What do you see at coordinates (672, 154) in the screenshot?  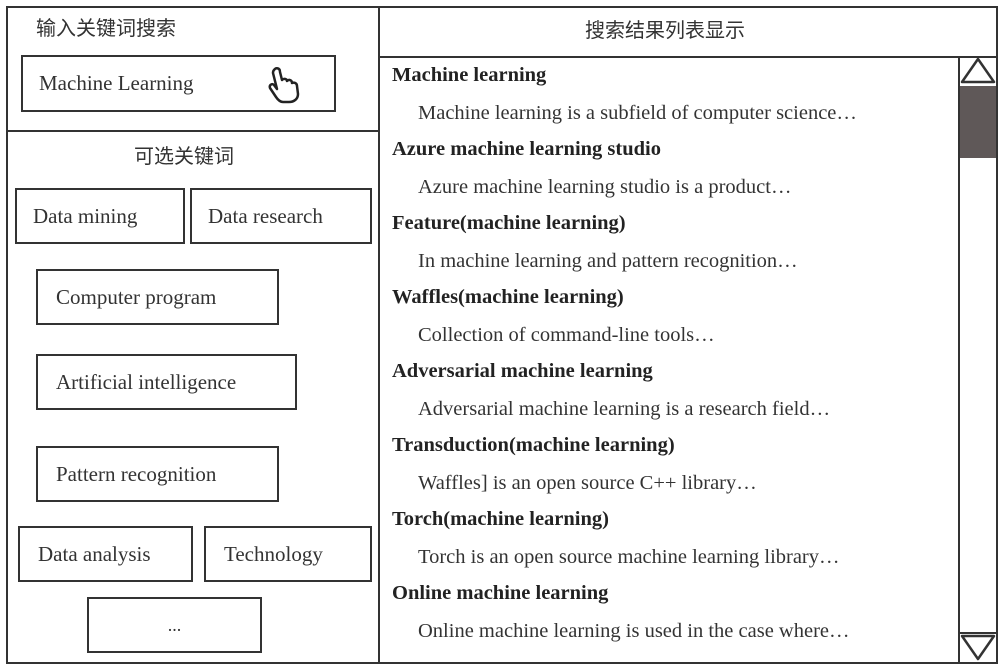 I see `result-title: Azure machine learning studio` at bounding box center [672, 154].